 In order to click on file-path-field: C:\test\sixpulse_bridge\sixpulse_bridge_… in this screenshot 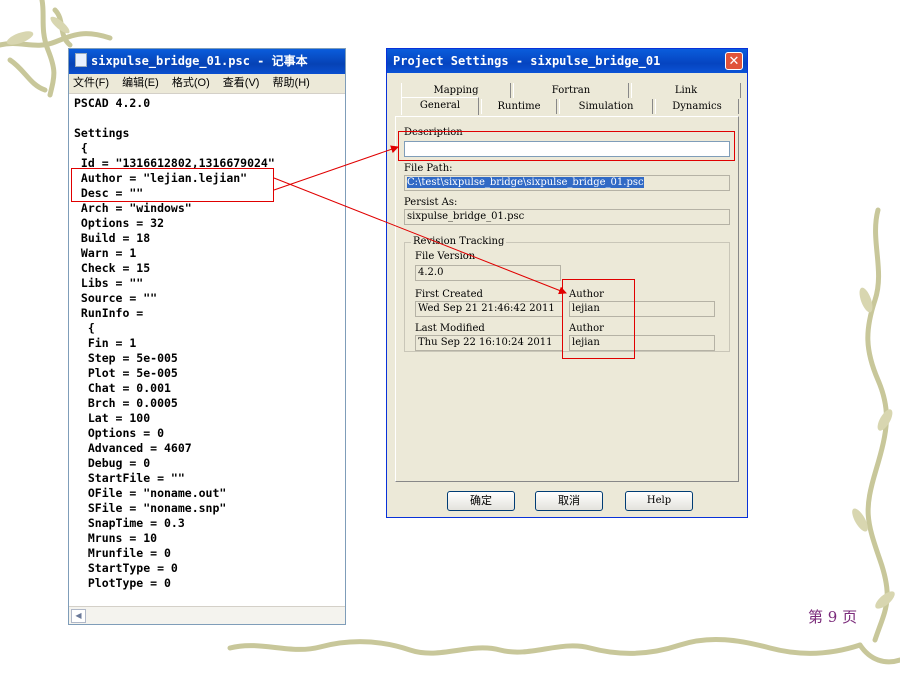, I will do `click(567, 183)`.